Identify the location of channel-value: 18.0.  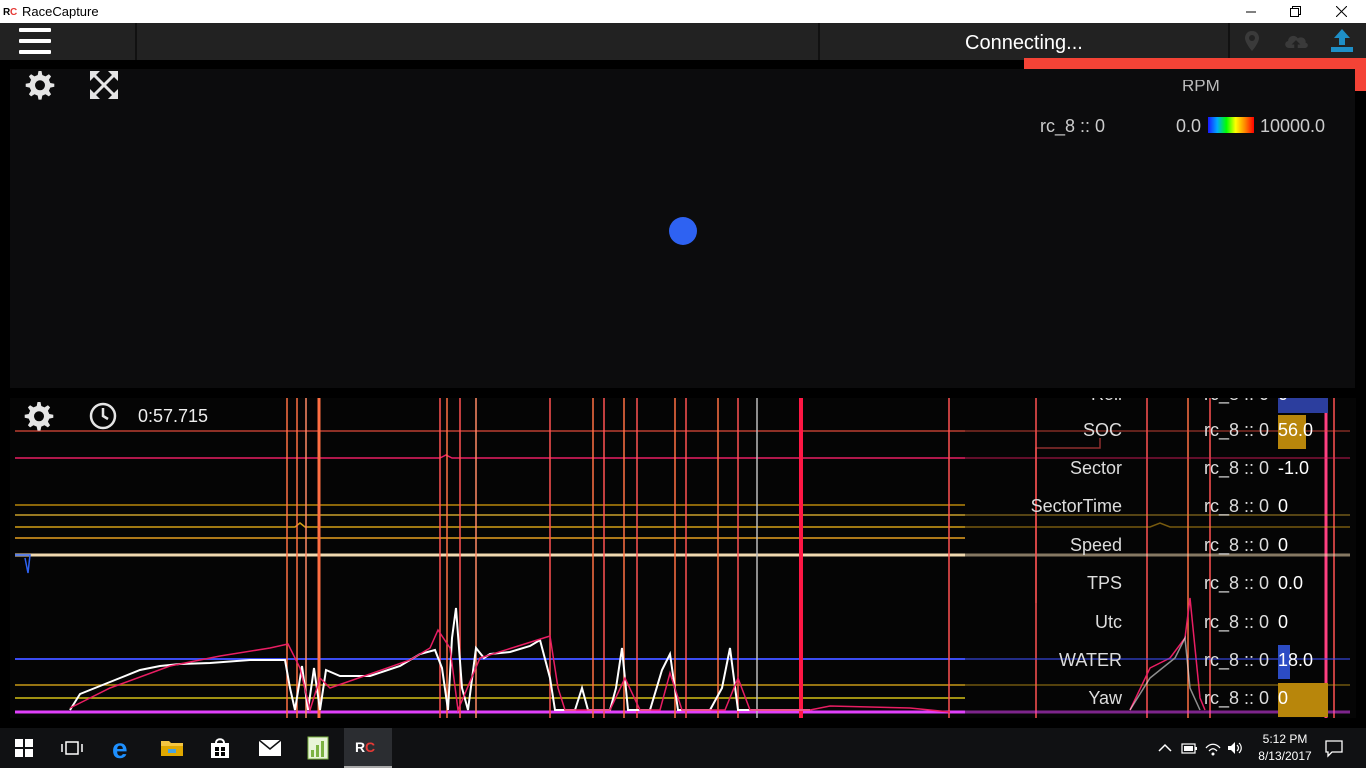
(1296, 660).